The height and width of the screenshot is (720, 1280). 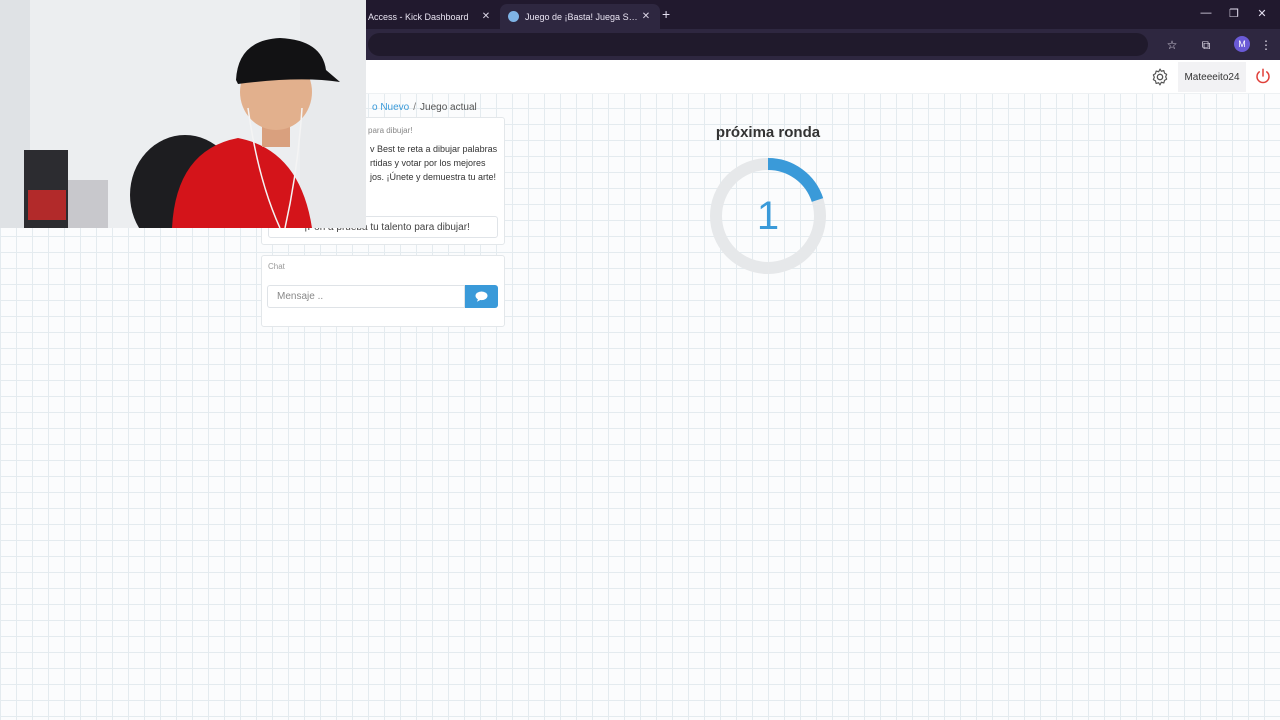 What do you see at coordinates (390, 130) in the screenshot?
I see `info-card-heading: para dibujar!` at bounding box center [390, 130].